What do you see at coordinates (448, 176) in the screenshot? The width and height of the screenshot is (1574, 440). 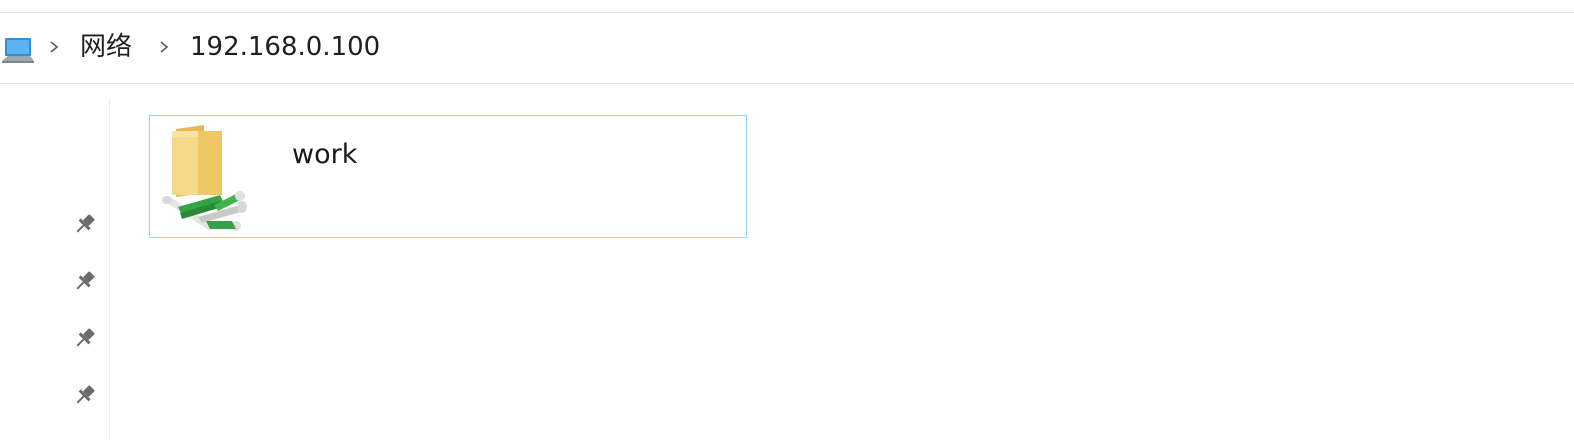 I see `network-share-item: work` at bounding box center [448, 176].